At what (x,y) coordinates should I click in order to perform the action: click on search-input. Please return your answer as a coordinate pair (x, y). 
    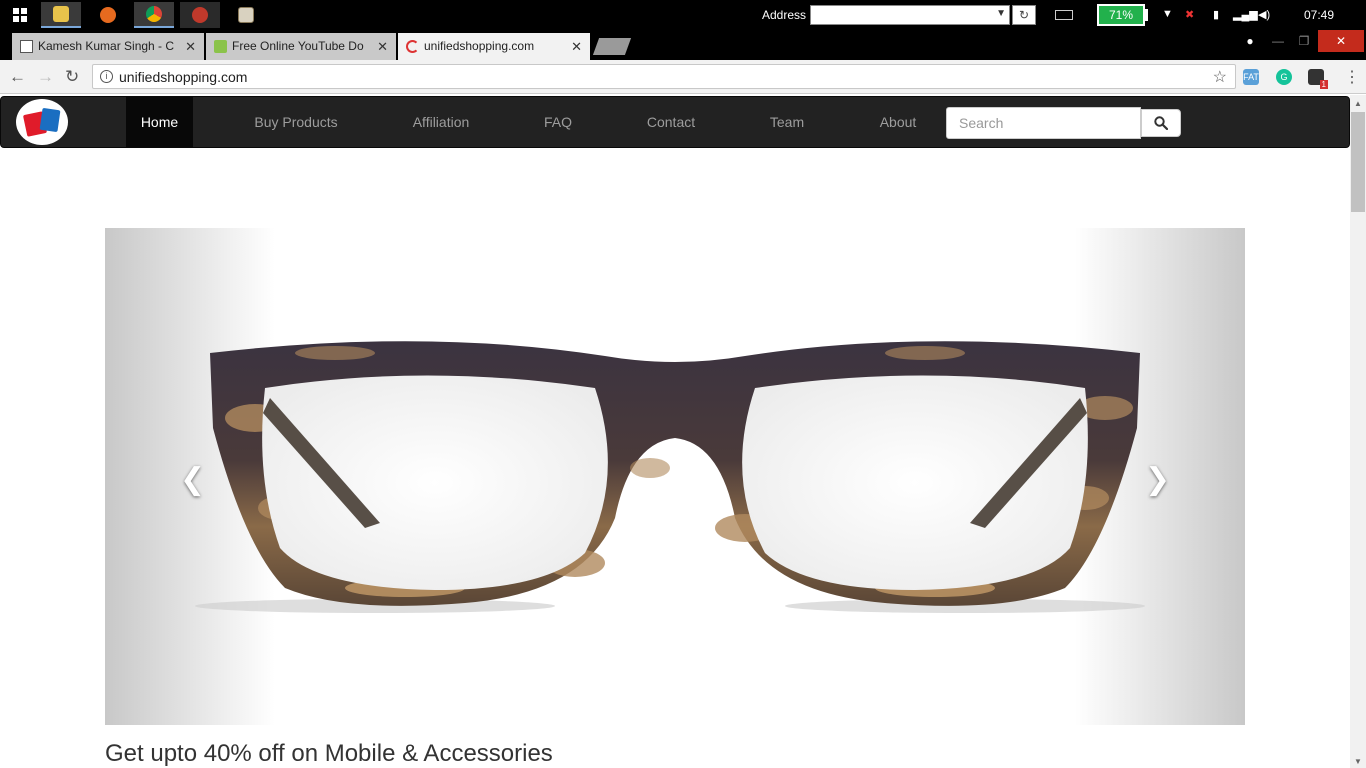
    Looking at the image, I should click on (1043, 123).